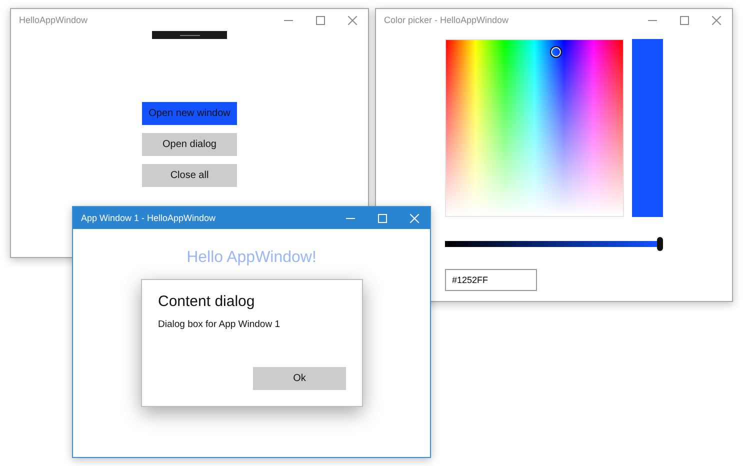 This screenshot has width=743, height=466. Describe the element at coordinates (556, 52) in the screenshot. I see `color-selector` at that location.